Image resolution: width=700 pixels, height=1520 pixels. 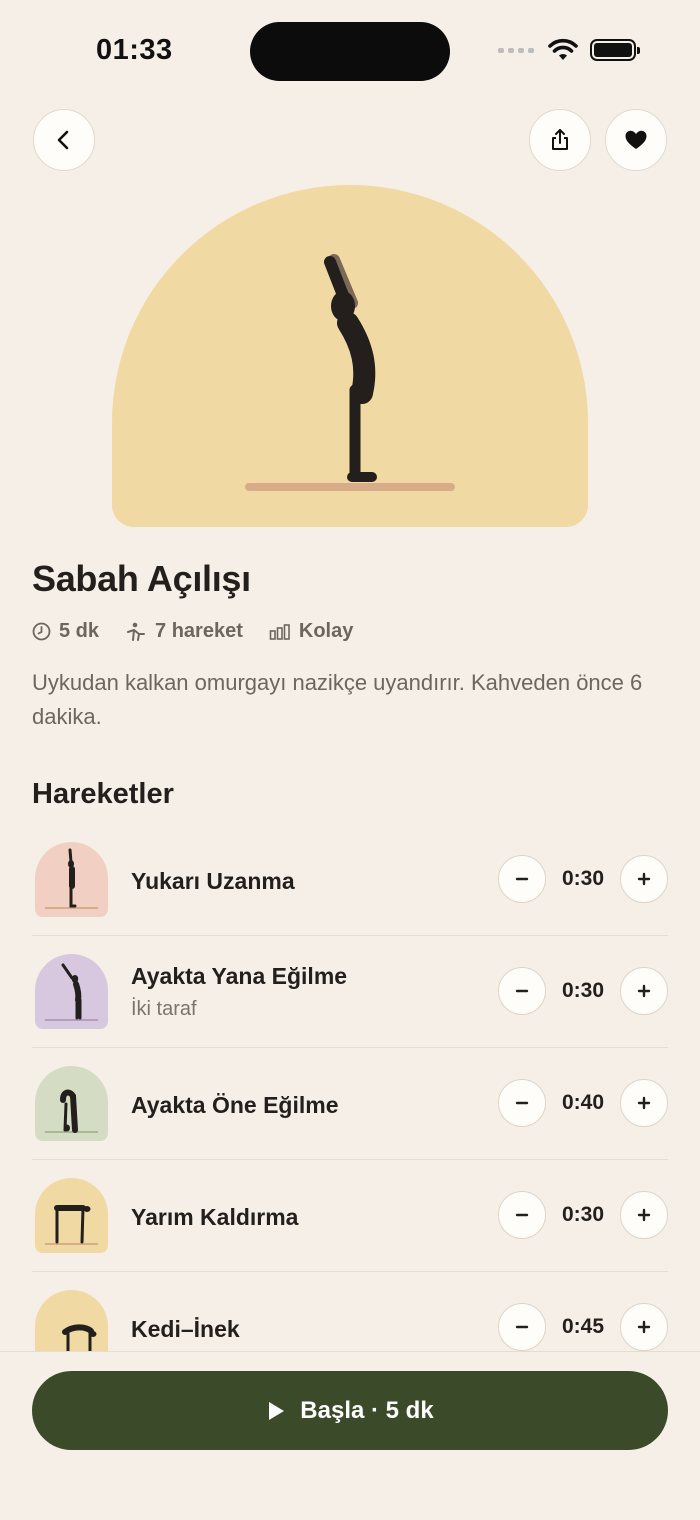 I want to click on section-title: Hareketler, so click(x=103, y=794).